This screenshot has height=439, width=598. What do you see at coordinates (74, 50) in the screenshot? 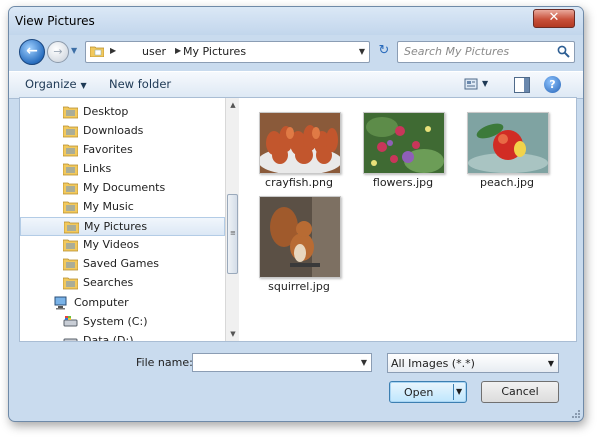
I see `history-dropdown-icon: ▼` at bounding box center [74, 50].